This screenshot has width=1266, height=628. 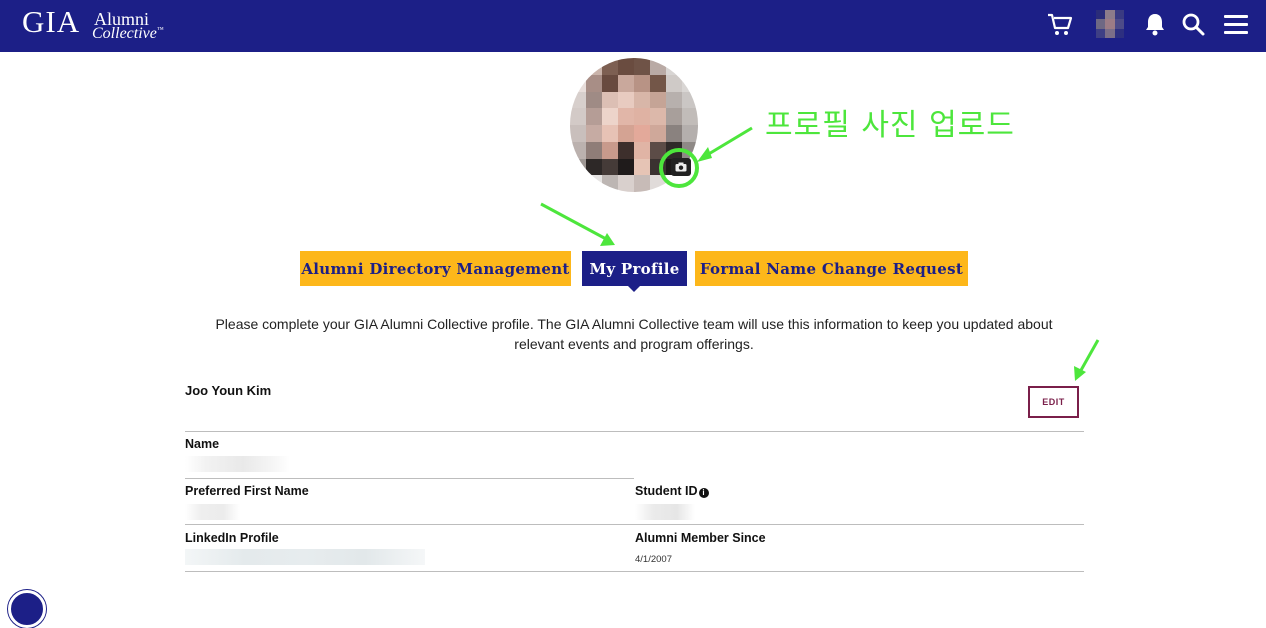 What do you see at coordinates (51, 21) in the screenshot?
I see `logo-gia-text: GIA` at bounding box center [51, 21].